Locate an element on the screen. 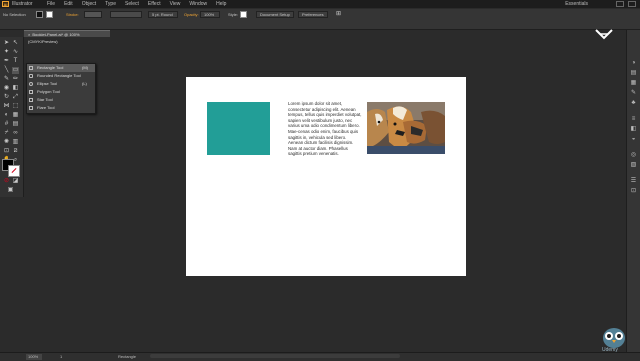  flyout-item-label: Rectangle Tool is located at coordinates (50, 67).